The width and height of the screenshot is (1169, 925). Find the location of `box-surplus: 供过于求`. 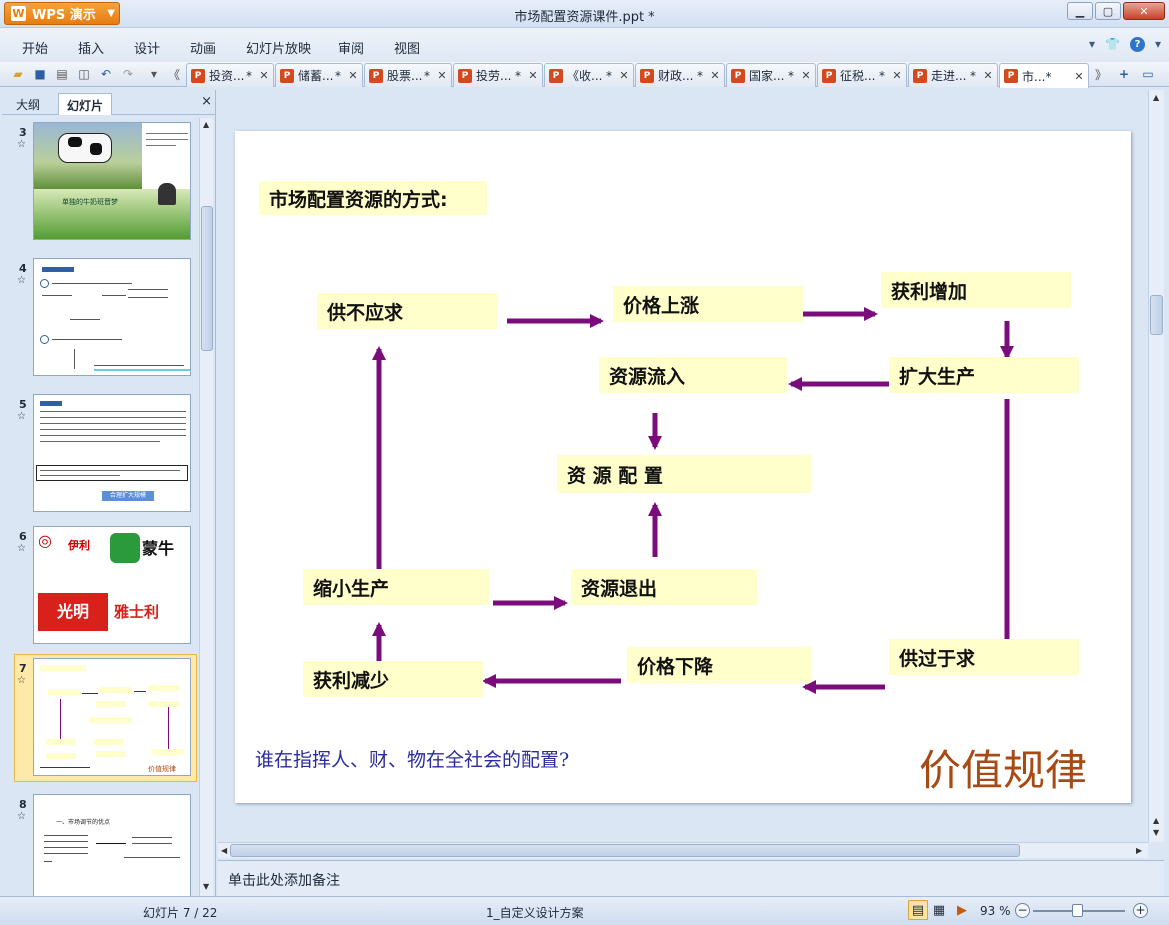

box-surplus: 供过于求 is located at coordinates (984, 657).